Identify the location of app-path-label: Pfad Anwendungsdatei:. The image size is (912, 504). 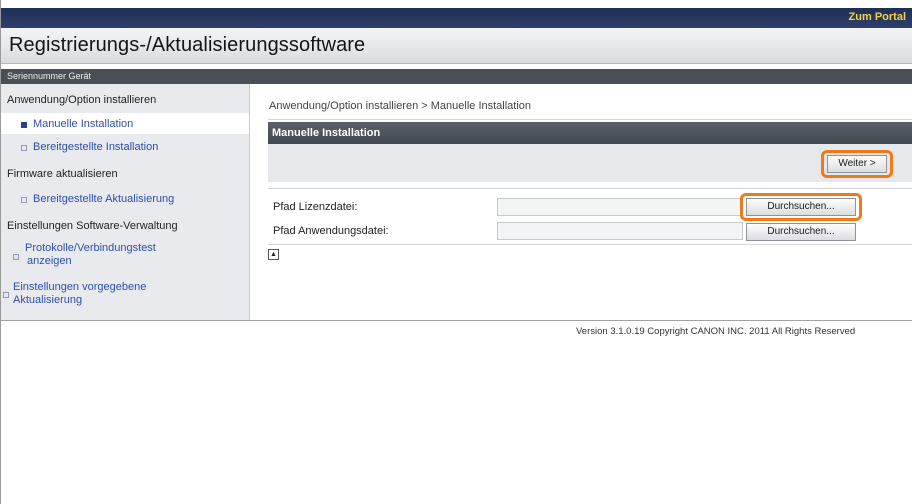
(331, 231).